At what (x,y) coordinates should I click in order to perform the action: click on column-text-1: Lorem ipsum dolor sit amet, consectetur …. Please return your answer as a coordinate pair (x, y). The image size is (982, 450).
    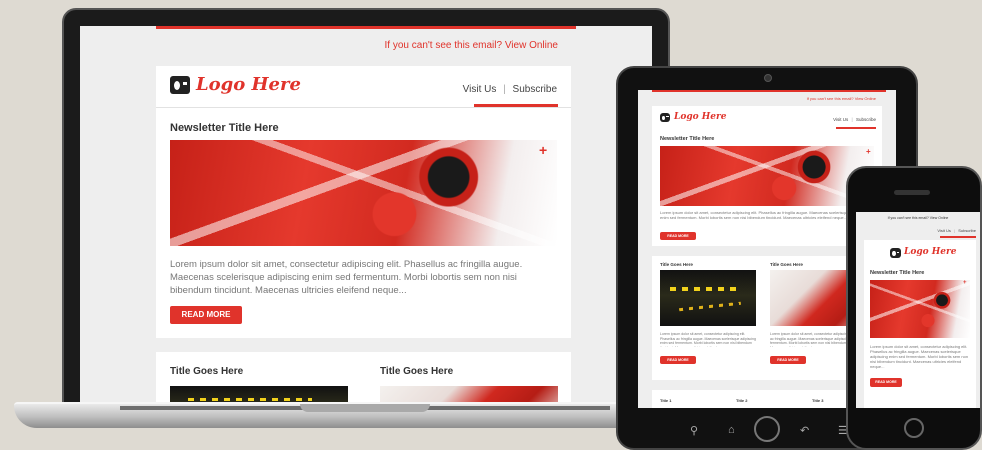
    Looking at the image, I should click on (708, 339).